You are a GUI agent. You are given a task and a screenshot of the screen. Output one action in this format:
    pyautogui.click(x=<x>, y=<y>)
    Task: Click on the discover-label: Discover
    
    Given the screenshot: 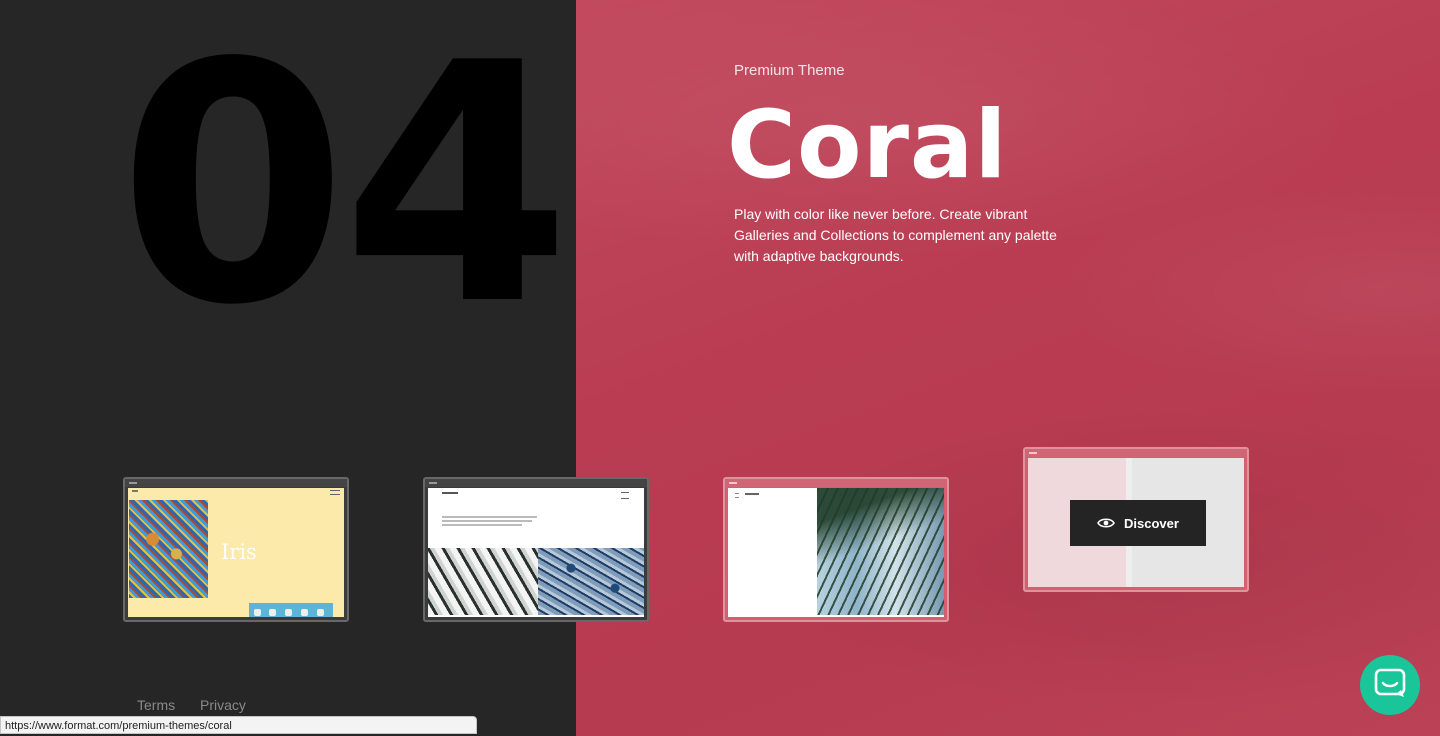 What is the action you would take?
    pyautogui.click(x=1151, y=523)
    